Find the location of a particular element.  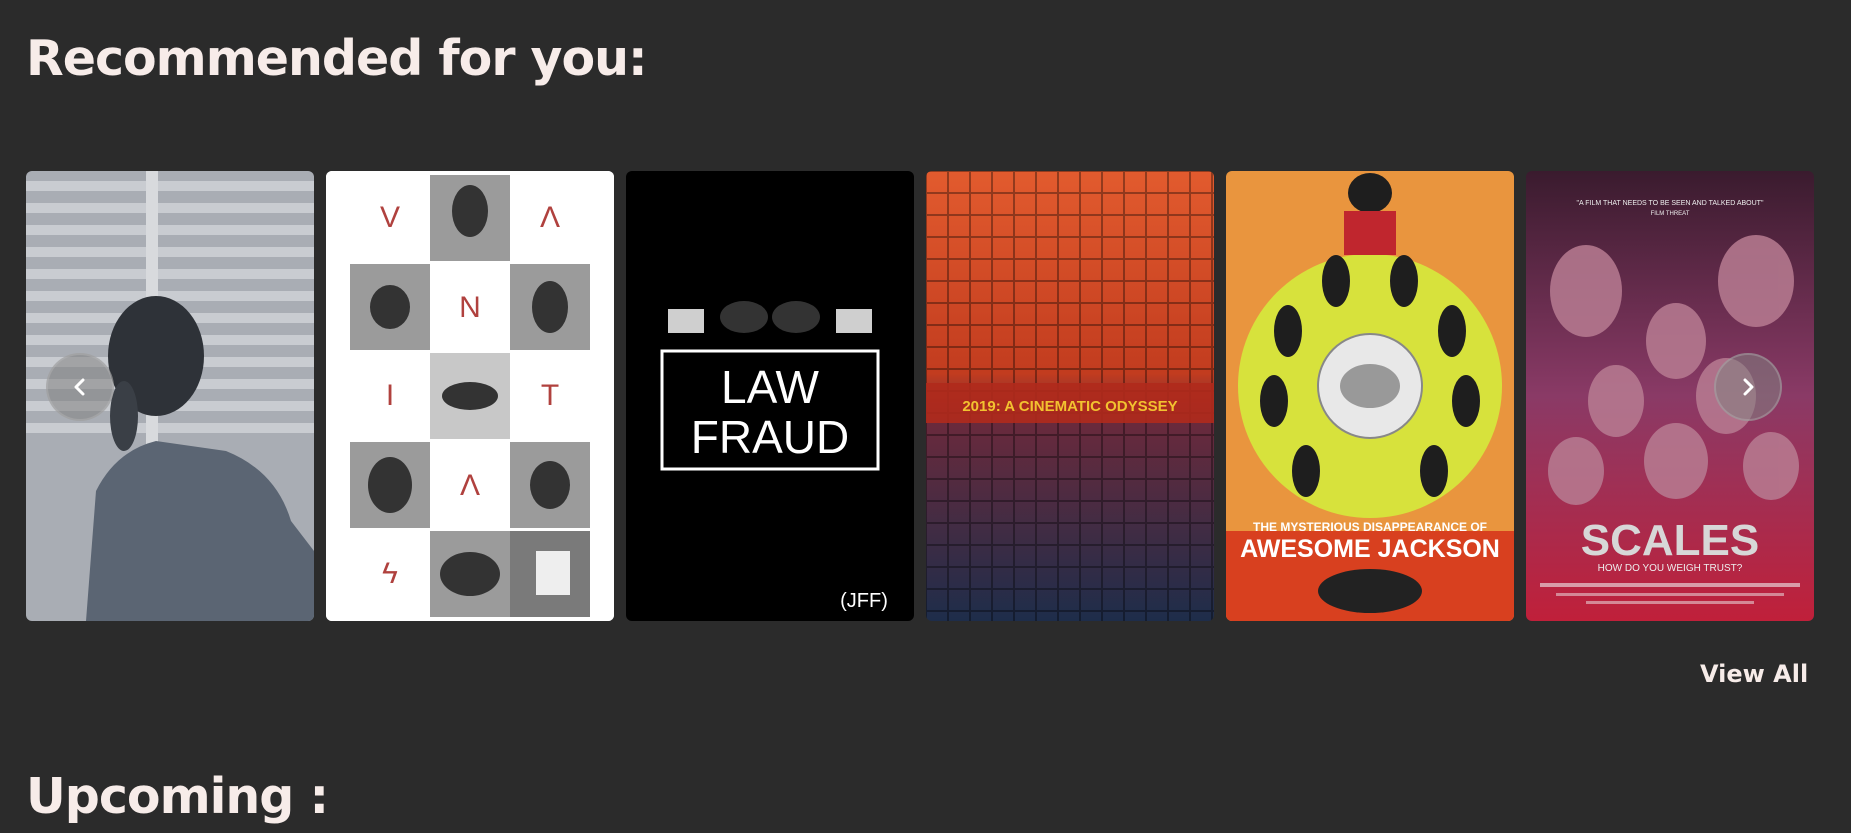

festival-badge: (JFF) is located at coordinates (864, 601).